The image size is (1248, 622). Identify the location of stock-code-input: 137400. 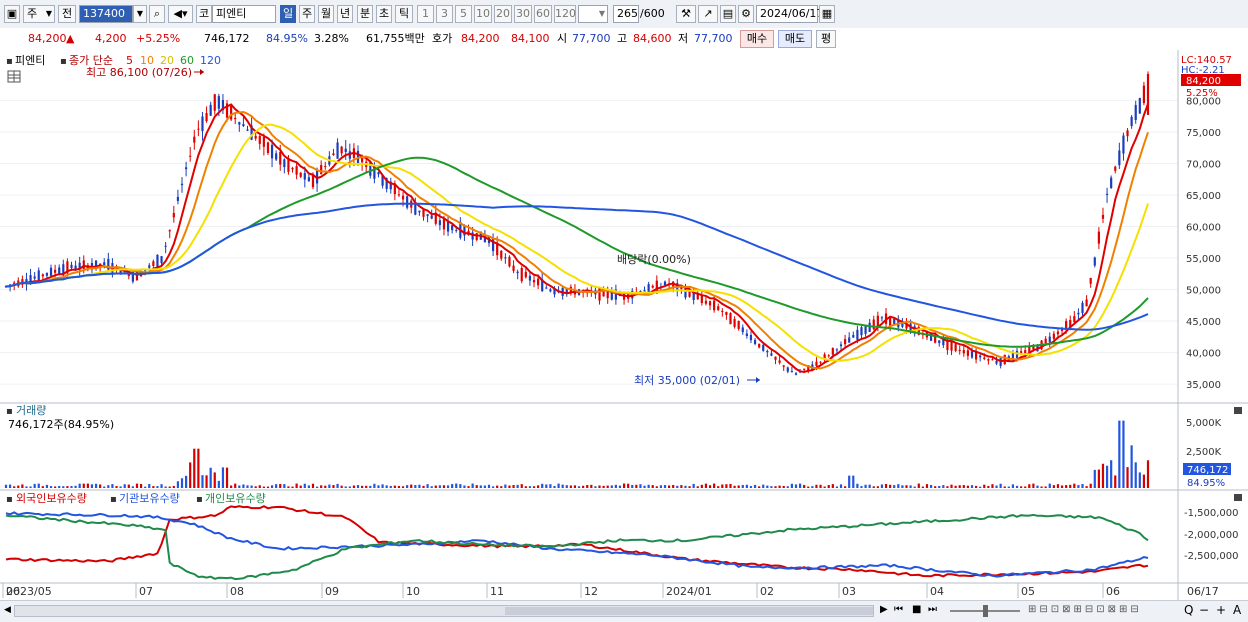
(106, 14).